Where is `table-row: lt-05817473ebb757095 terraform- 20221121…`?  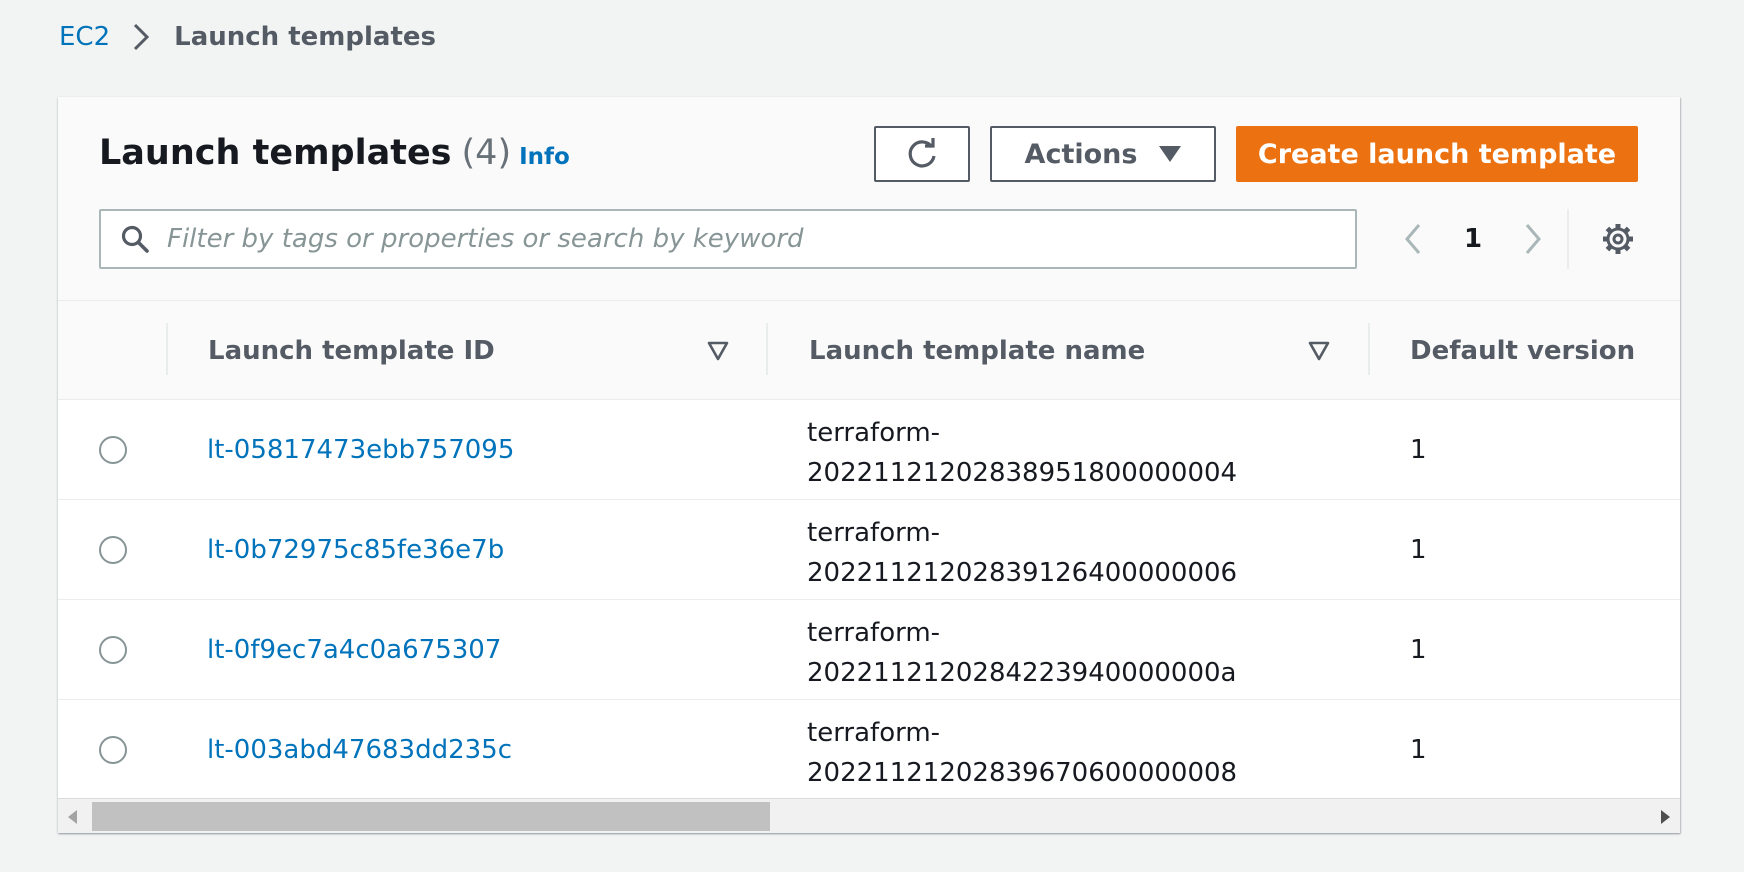 table-row: lt-05817473ebb757095 terraform- 20221121… is located at coordinates (869, 450).